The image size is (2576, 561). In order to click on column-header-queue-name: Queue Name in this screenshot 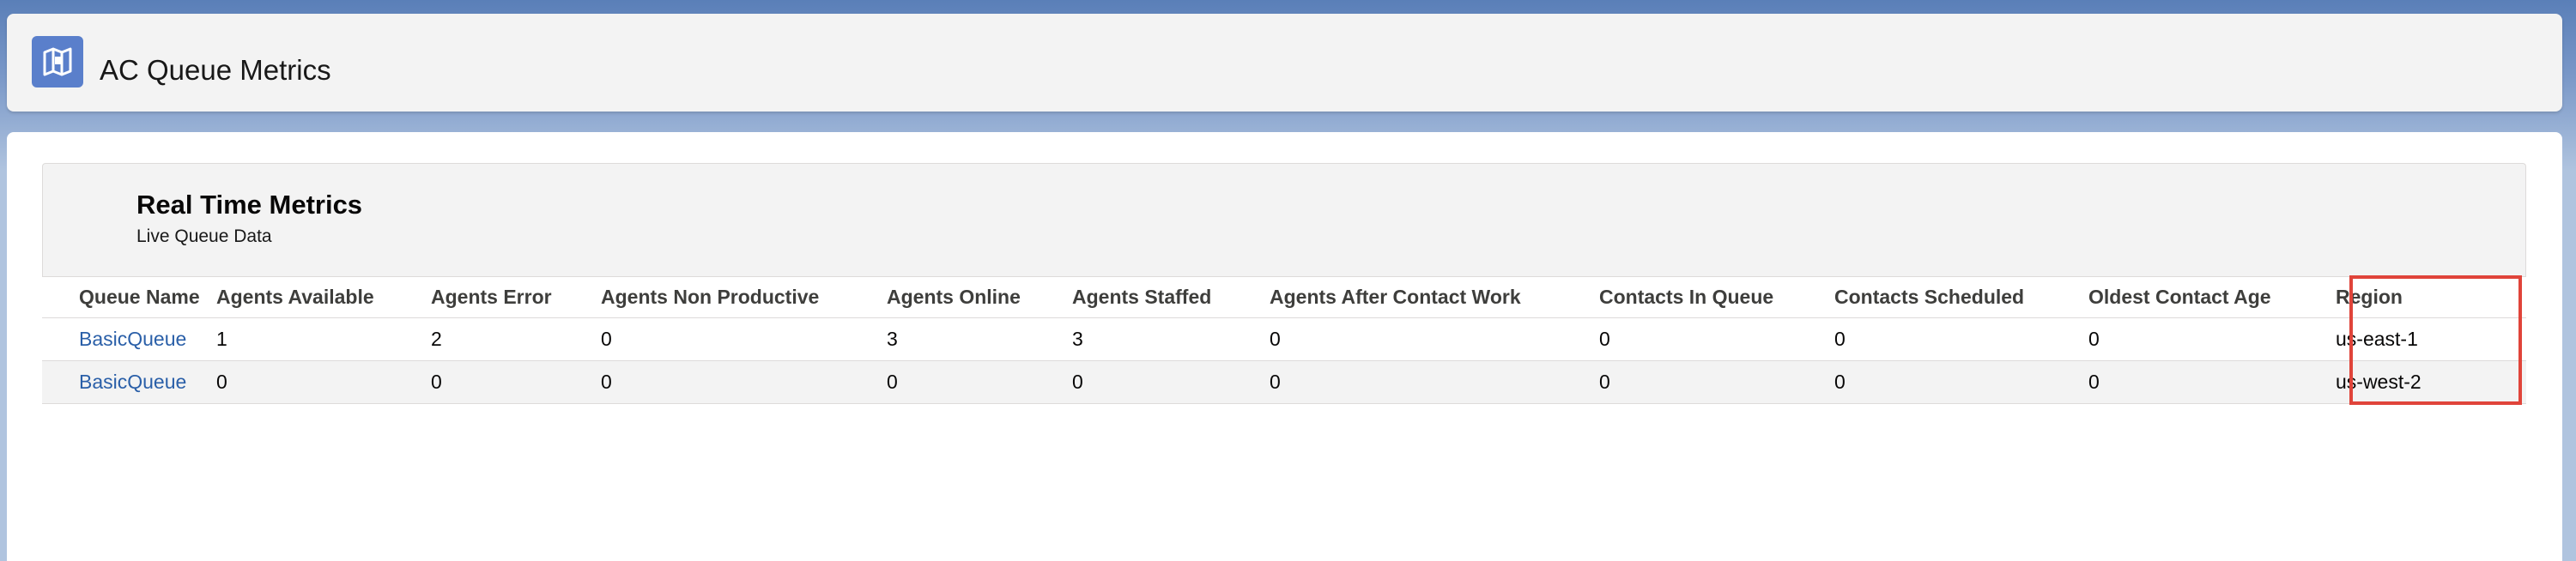, I will do `click(129, 297)`.